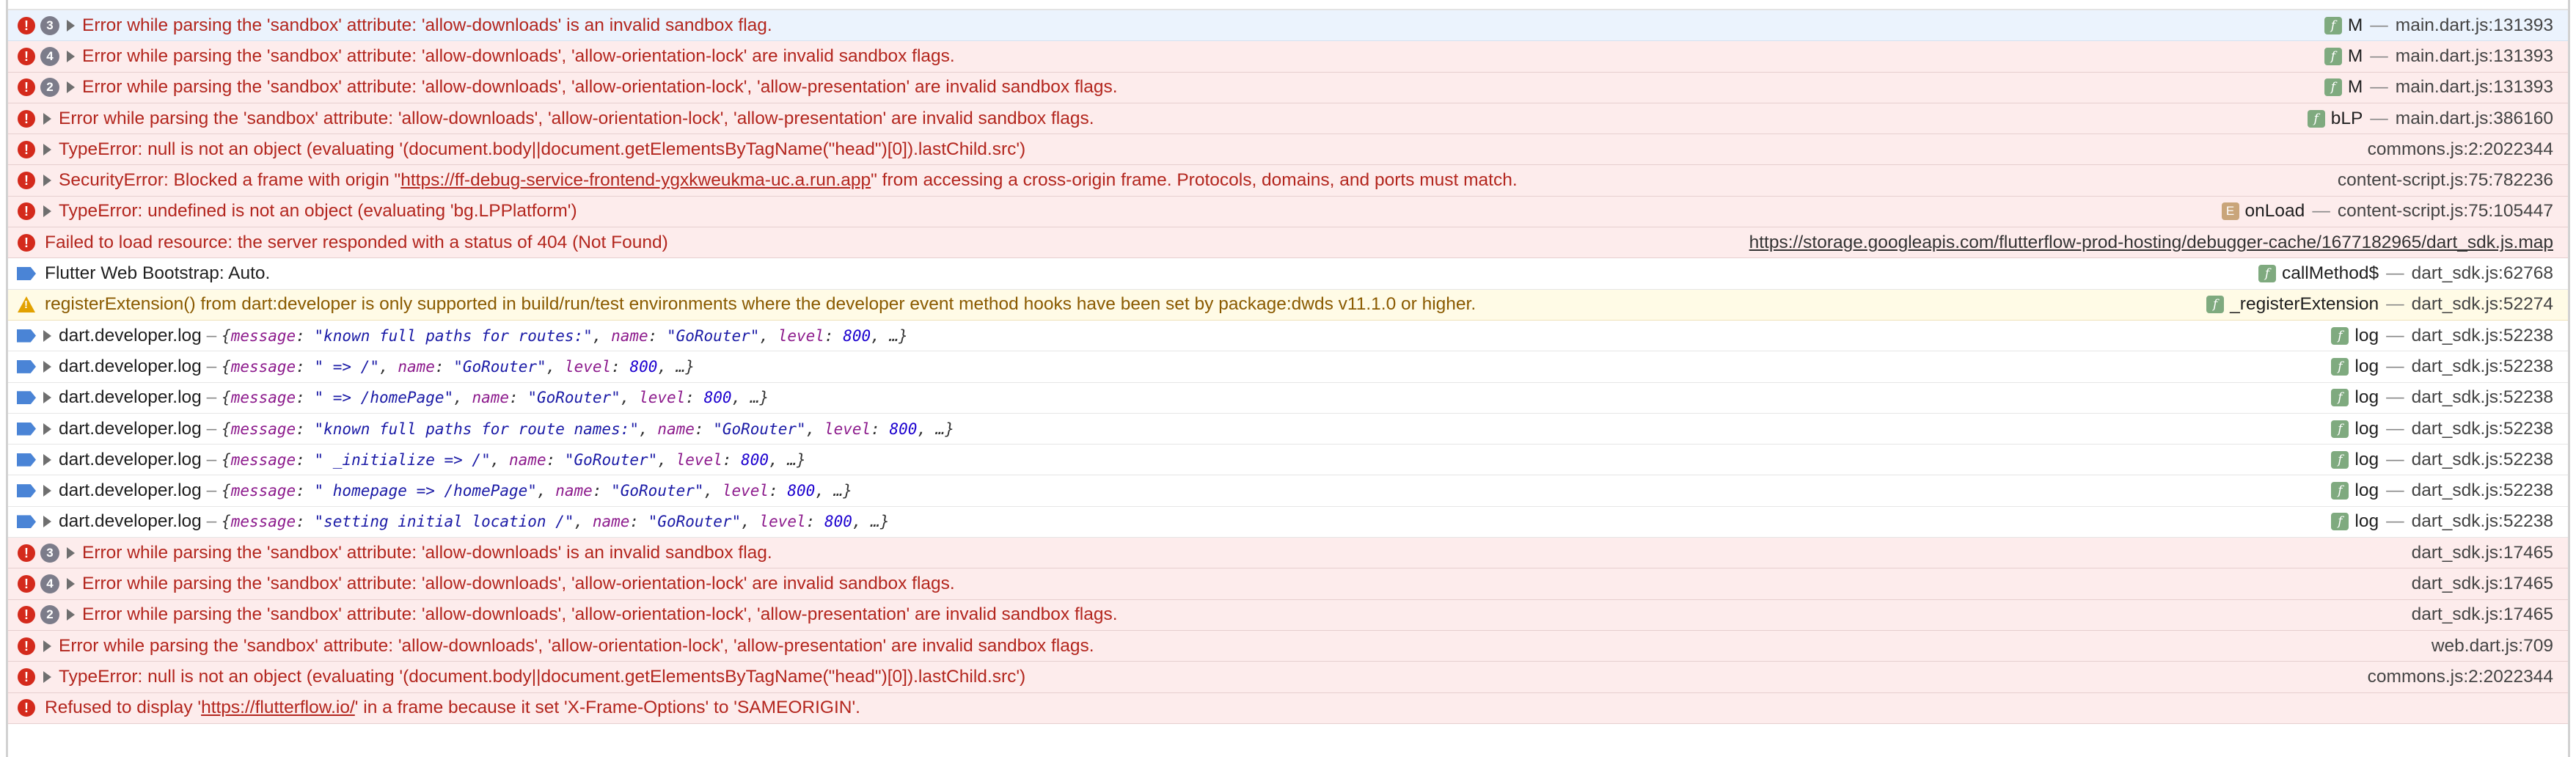  Describe the element at coordinates (26, 118) in the screenshot. I see `error-icon: !` at that location.